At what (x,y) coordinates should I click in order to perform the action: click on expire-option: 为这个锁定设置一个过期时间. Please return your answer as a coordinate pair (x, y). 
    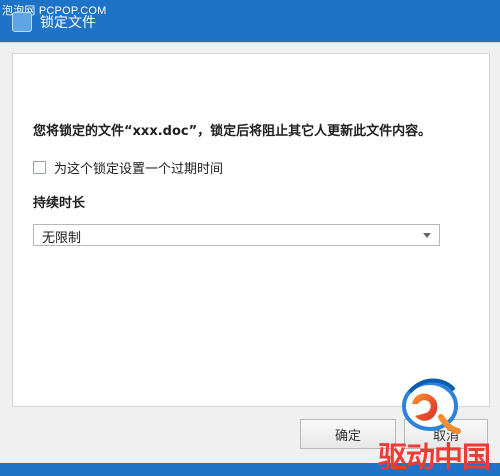
    Looking at the image, I should click on (128, 167).